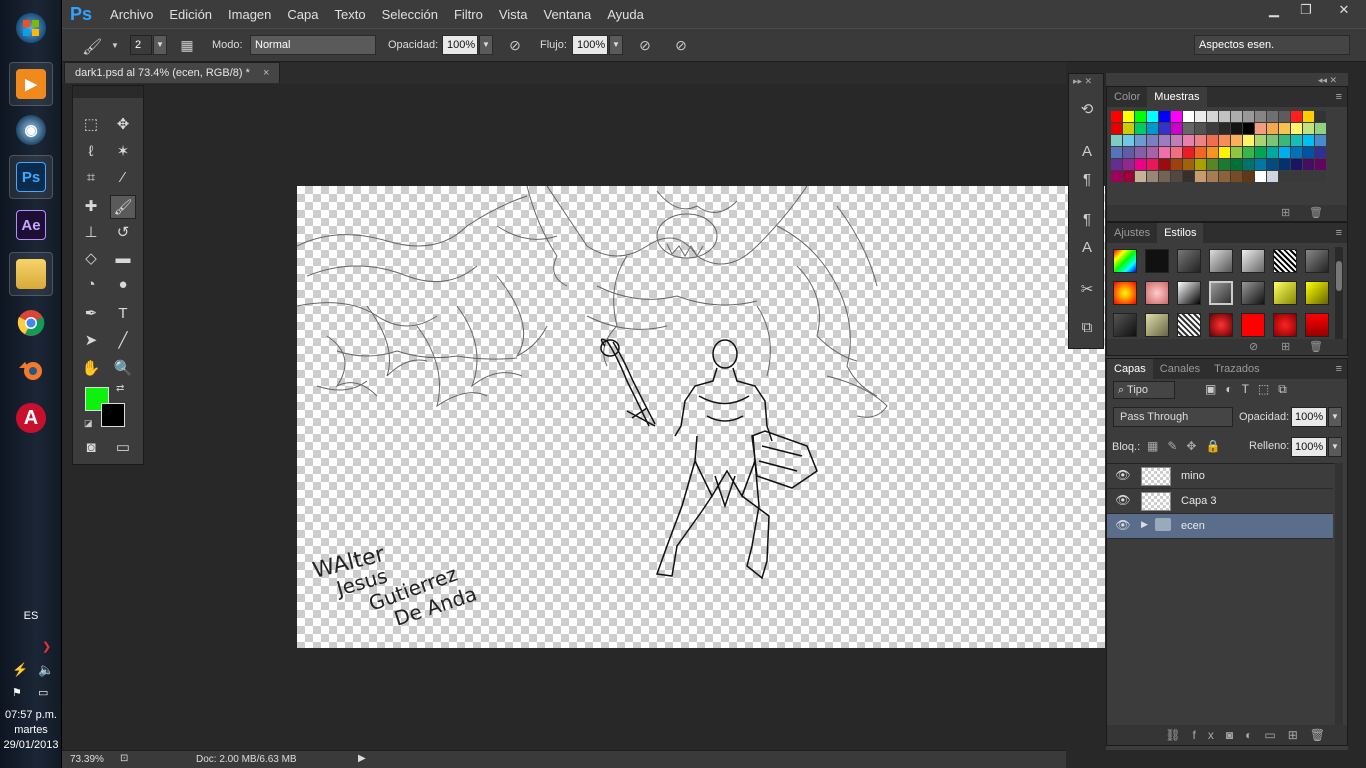  Describe the element at coordinates (1309, 417) in the screenshot. I see `layer-opacity-field: 100%` at that location.